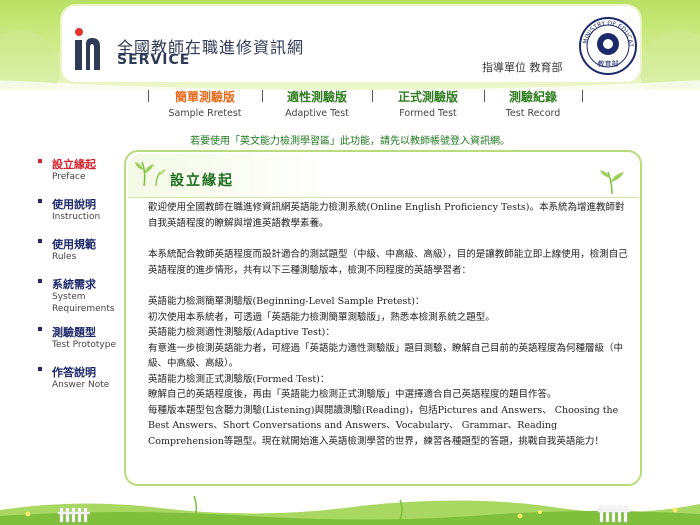  What do you see at coordinates (533, 113) in the screenshot?
I see `tab-label-en: Test Record` at bounding box center [533, 113].